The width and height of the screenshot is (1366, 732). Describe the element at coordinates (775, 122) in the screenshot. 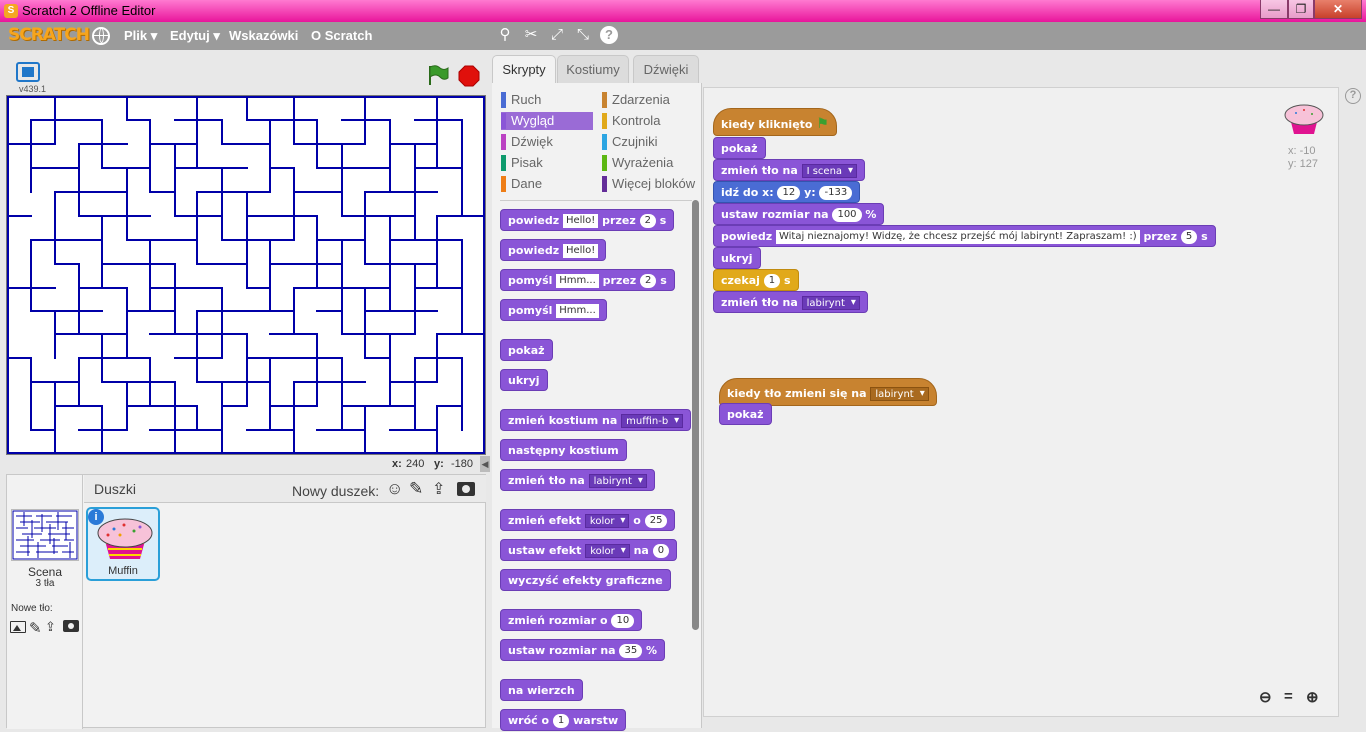

I see `block-when-flag-clicked: kiedy kliknięto ⚑` at that location.